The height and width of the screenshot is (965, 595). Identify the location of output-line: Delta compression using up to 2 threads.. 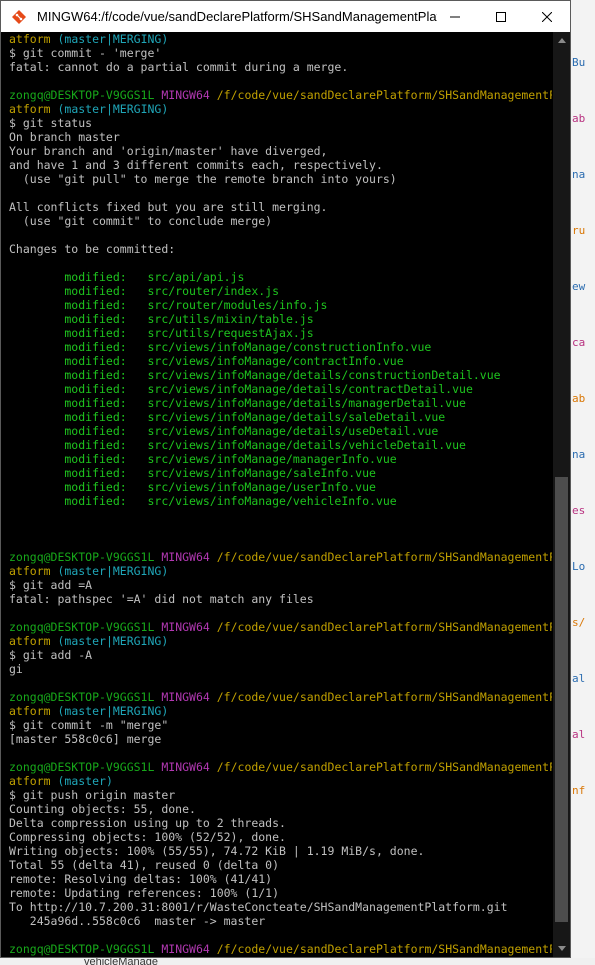
(147, 823).